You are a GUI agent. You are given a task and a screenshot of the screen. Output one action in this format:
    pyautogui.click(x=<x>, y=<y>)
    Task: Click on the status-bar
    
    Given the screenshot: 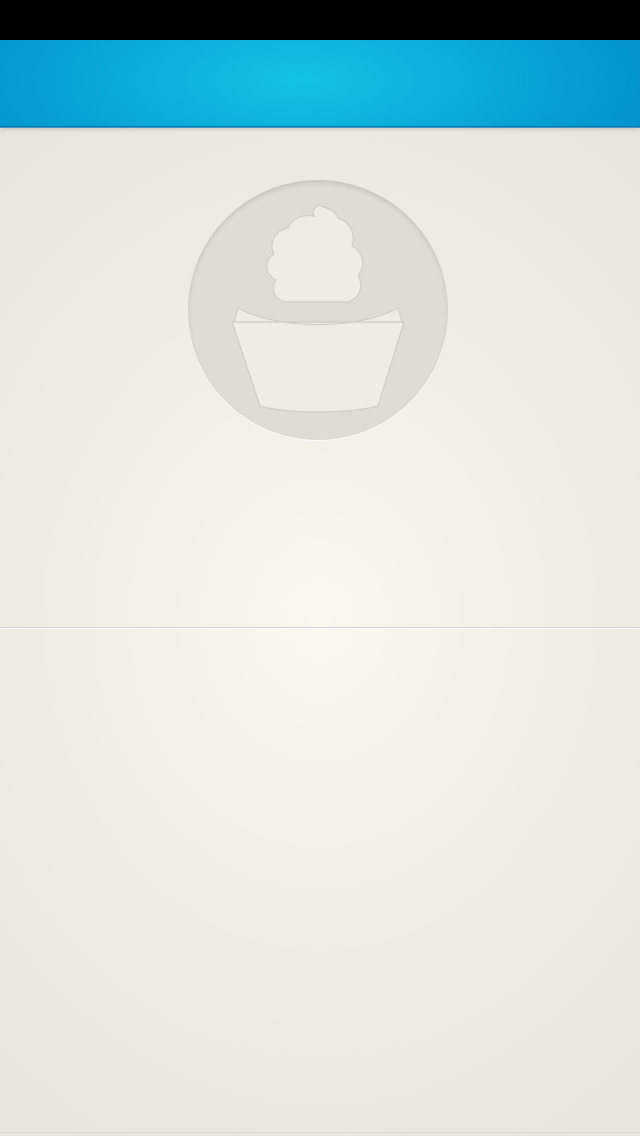 What is the action you would take?
    pyautogui.click(x=320, y=20)
    